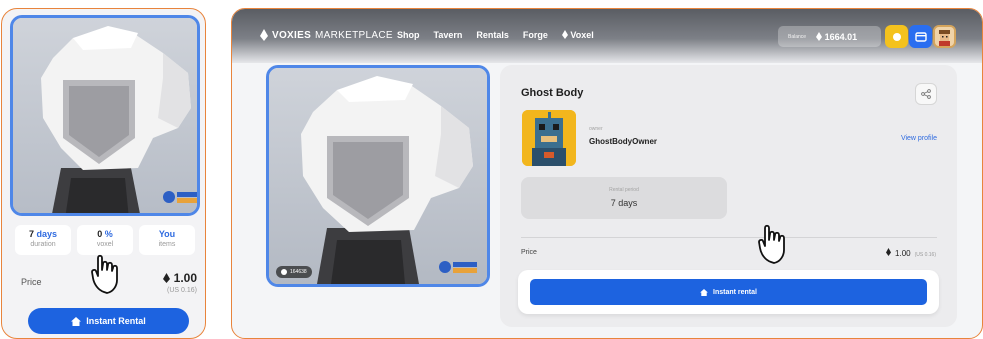  What do you see at coordinates (492, 35) in the screenshot?
I see `nav-rentals: Rentals` at bounding box center [492, 35].